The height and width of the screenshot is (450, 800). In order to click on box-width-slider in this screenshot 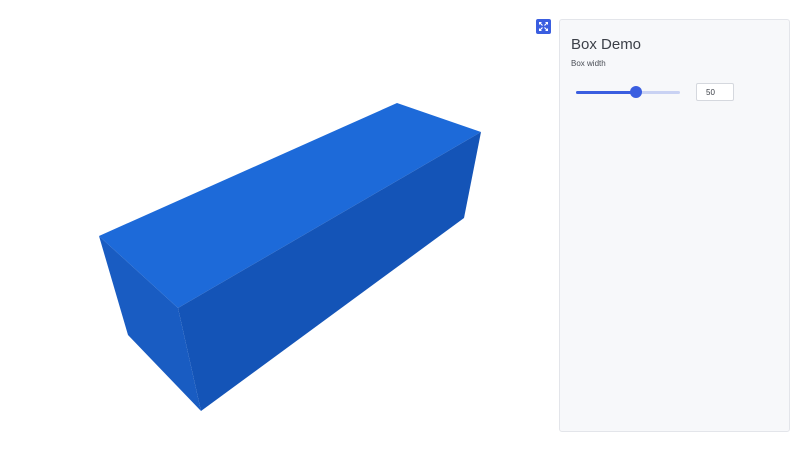, I will do `click(628, 92)`.